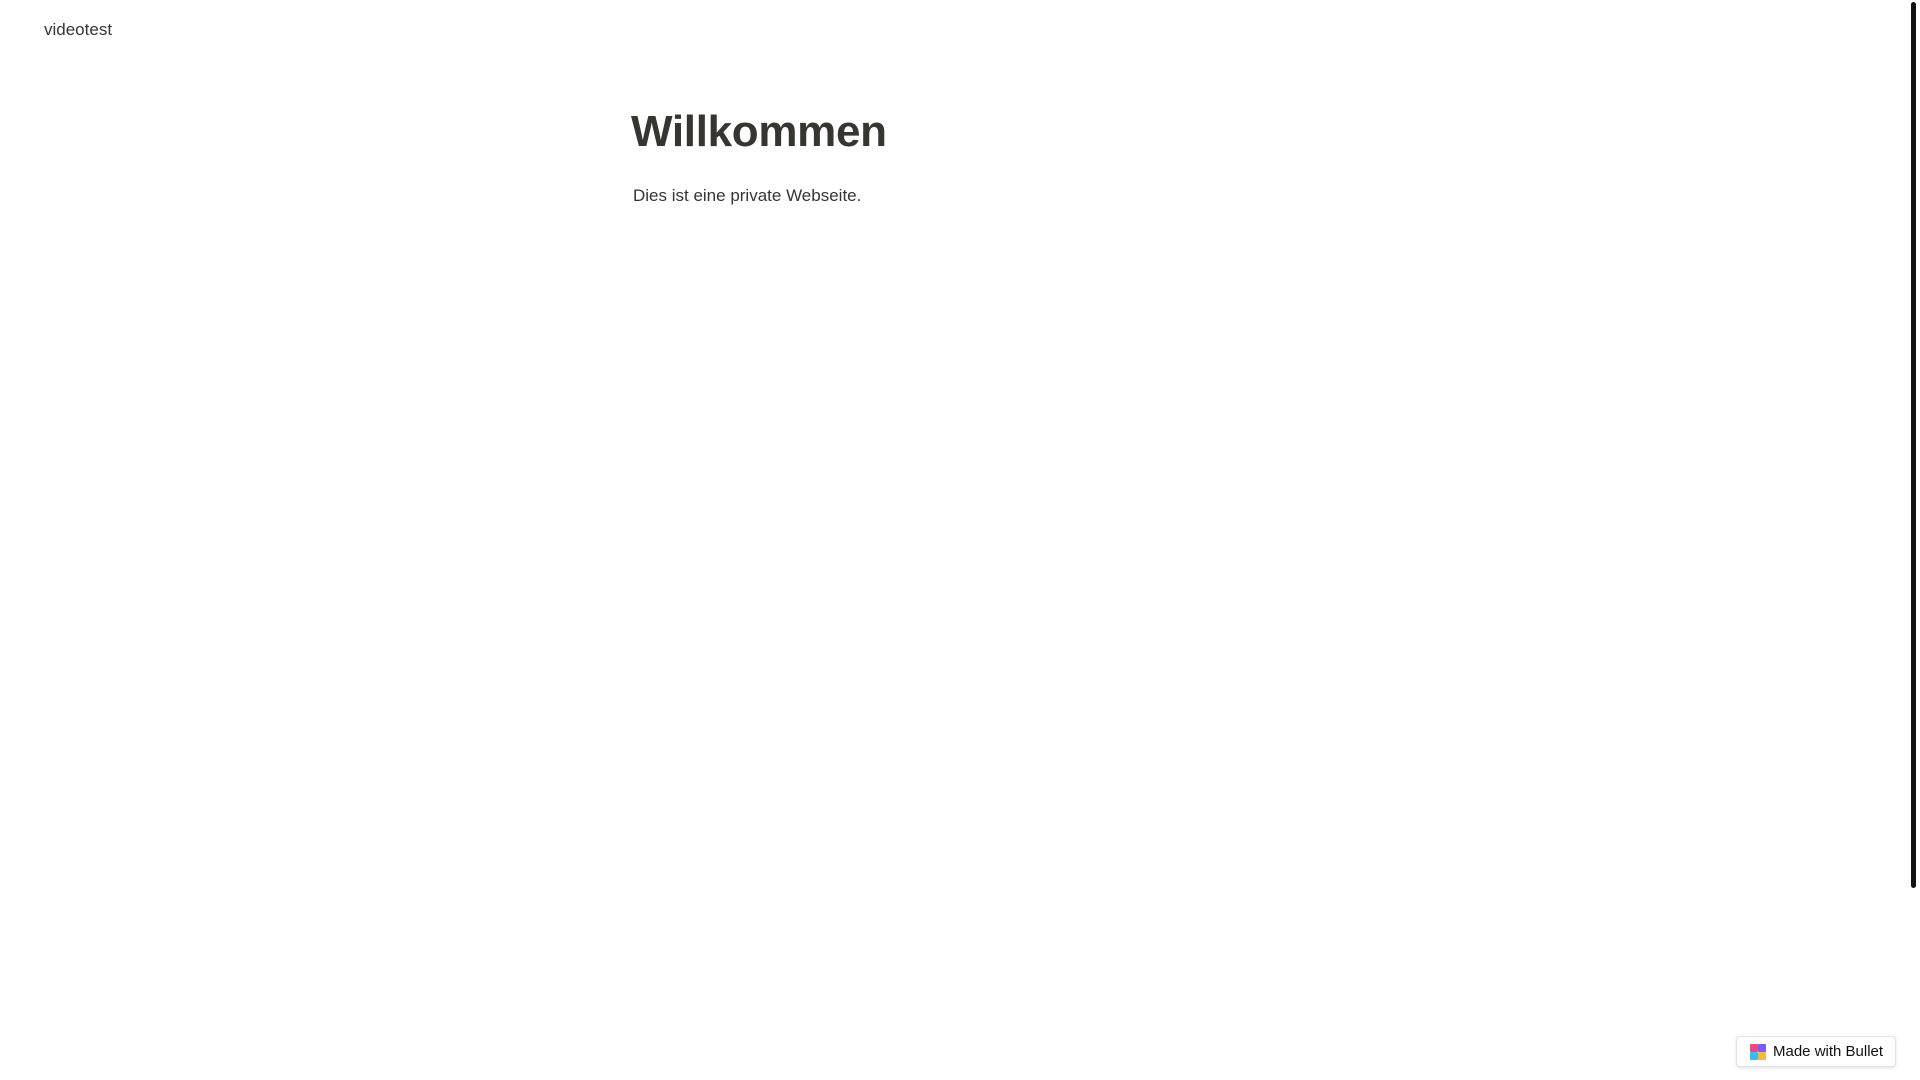  What do you see at coordinates (759, 131) in the screenshot?
I see `page-heading: Willkommen` at bounding box center [759, 131].